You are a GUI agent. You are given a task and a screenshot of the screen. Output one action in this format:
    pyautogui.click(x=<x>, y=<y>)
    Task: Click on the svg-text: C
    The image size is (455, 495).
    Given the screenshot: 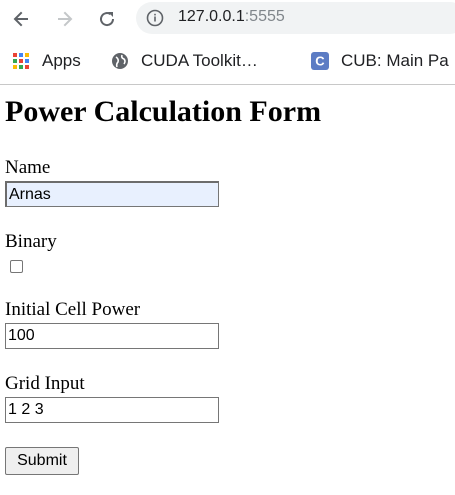 What is the action you would take?
    pyautogui.click(x=320, y=61)
    